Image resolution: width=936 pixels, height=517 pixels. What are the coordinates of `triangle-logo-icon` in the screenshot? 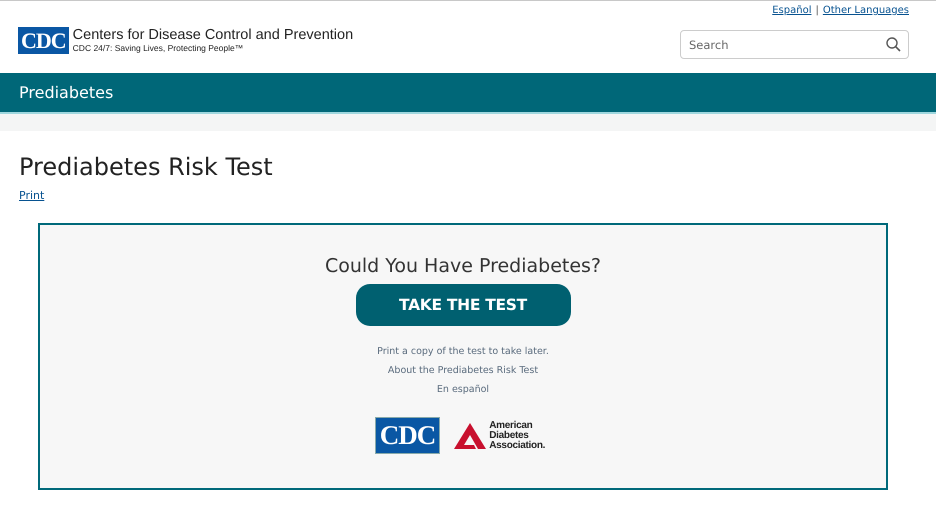 It's located at (470, 435).